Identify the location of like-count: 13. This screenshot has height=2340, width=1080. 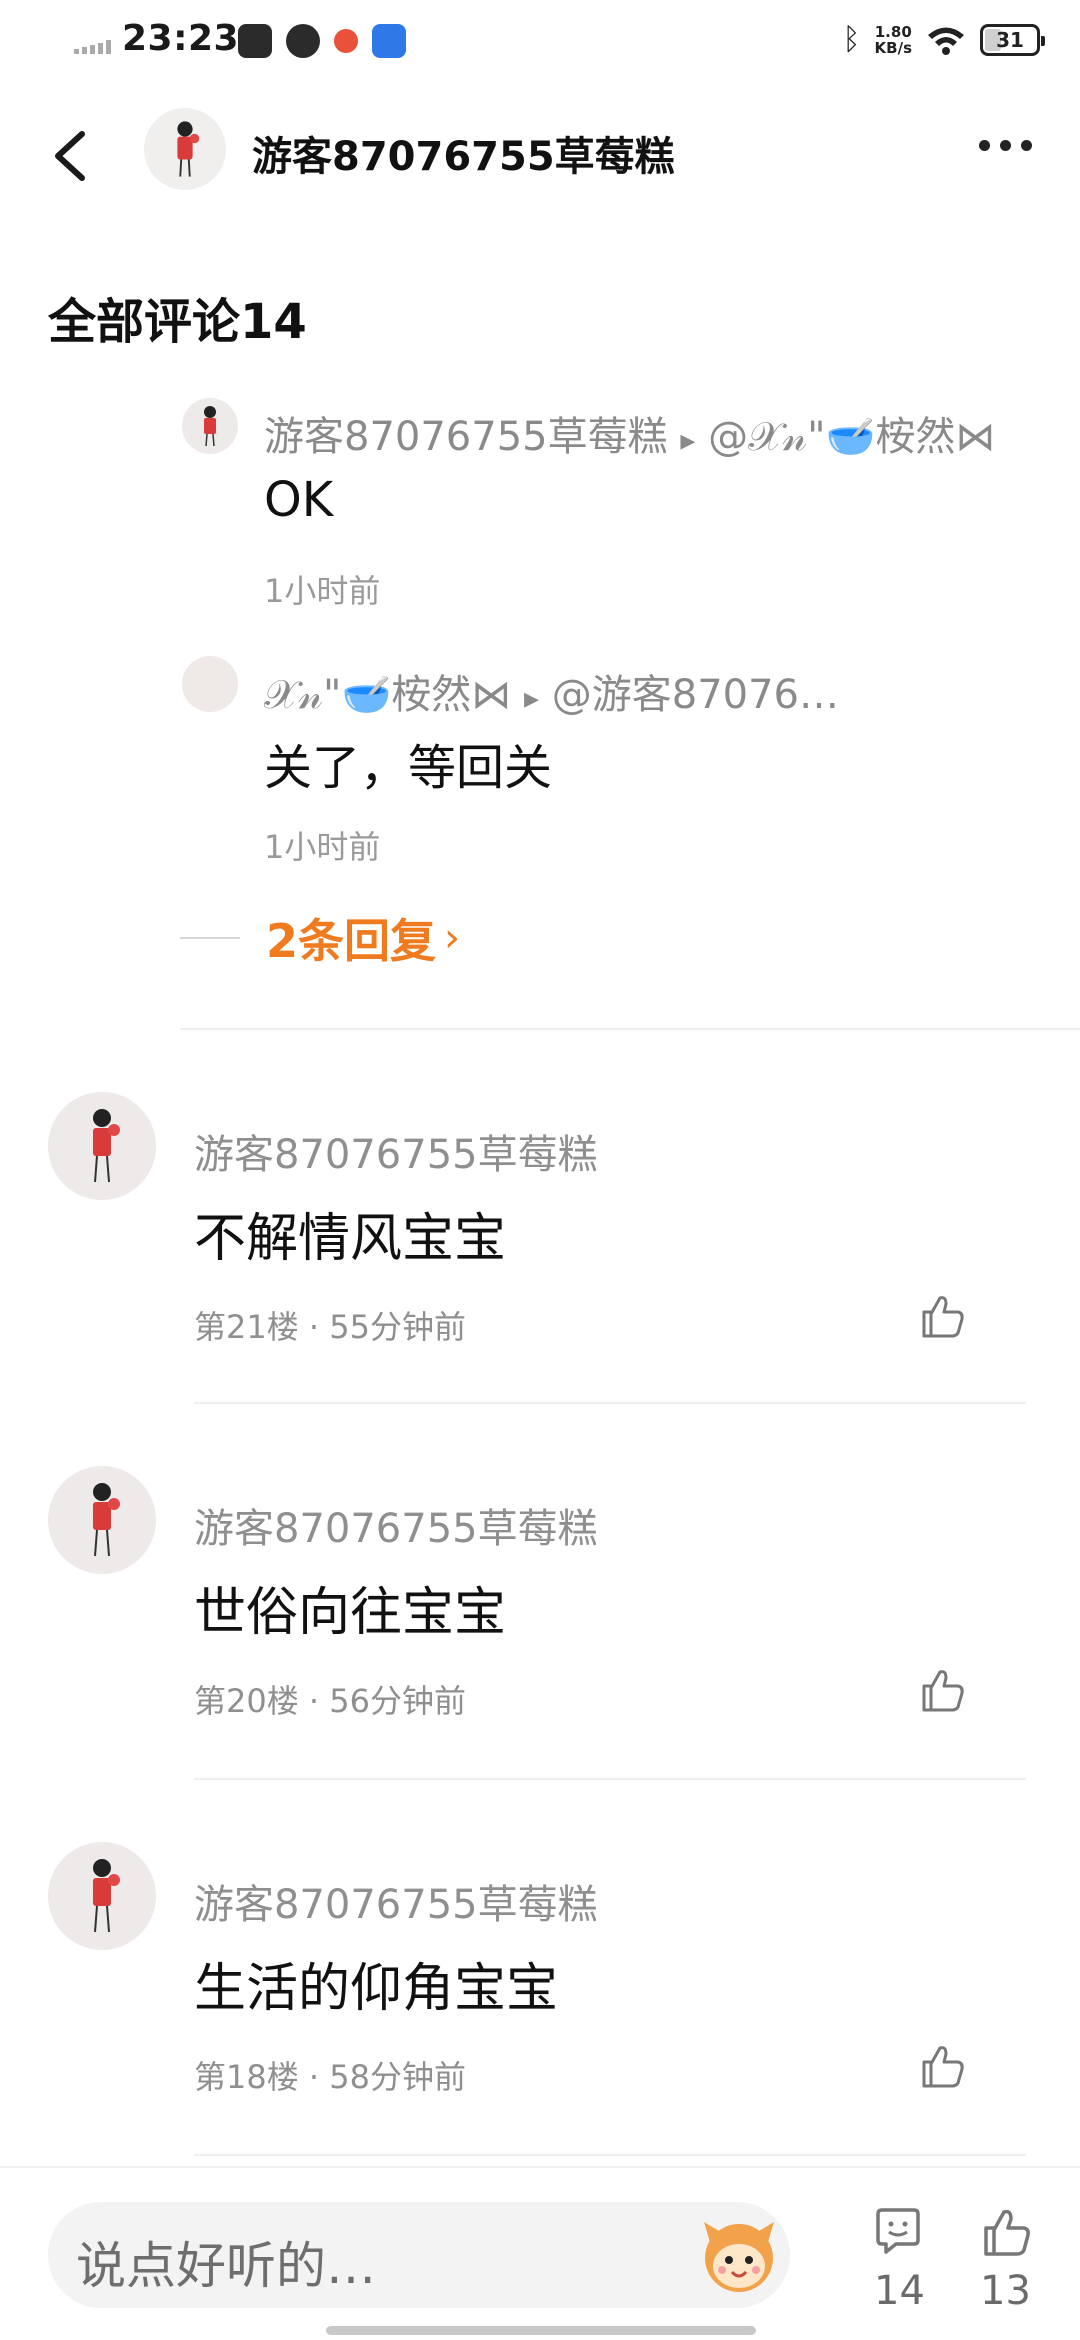
(1005, 2291).